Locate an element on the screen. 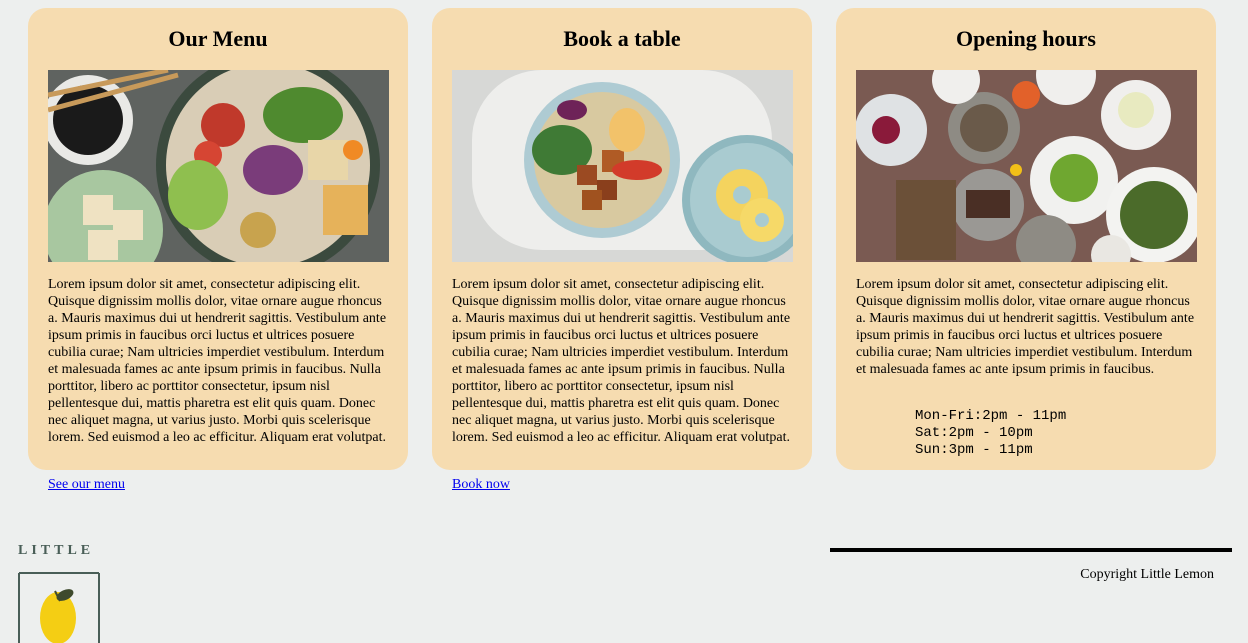  copyright-text: Copyright Little Lemon is located at coordinates (1147, 574).